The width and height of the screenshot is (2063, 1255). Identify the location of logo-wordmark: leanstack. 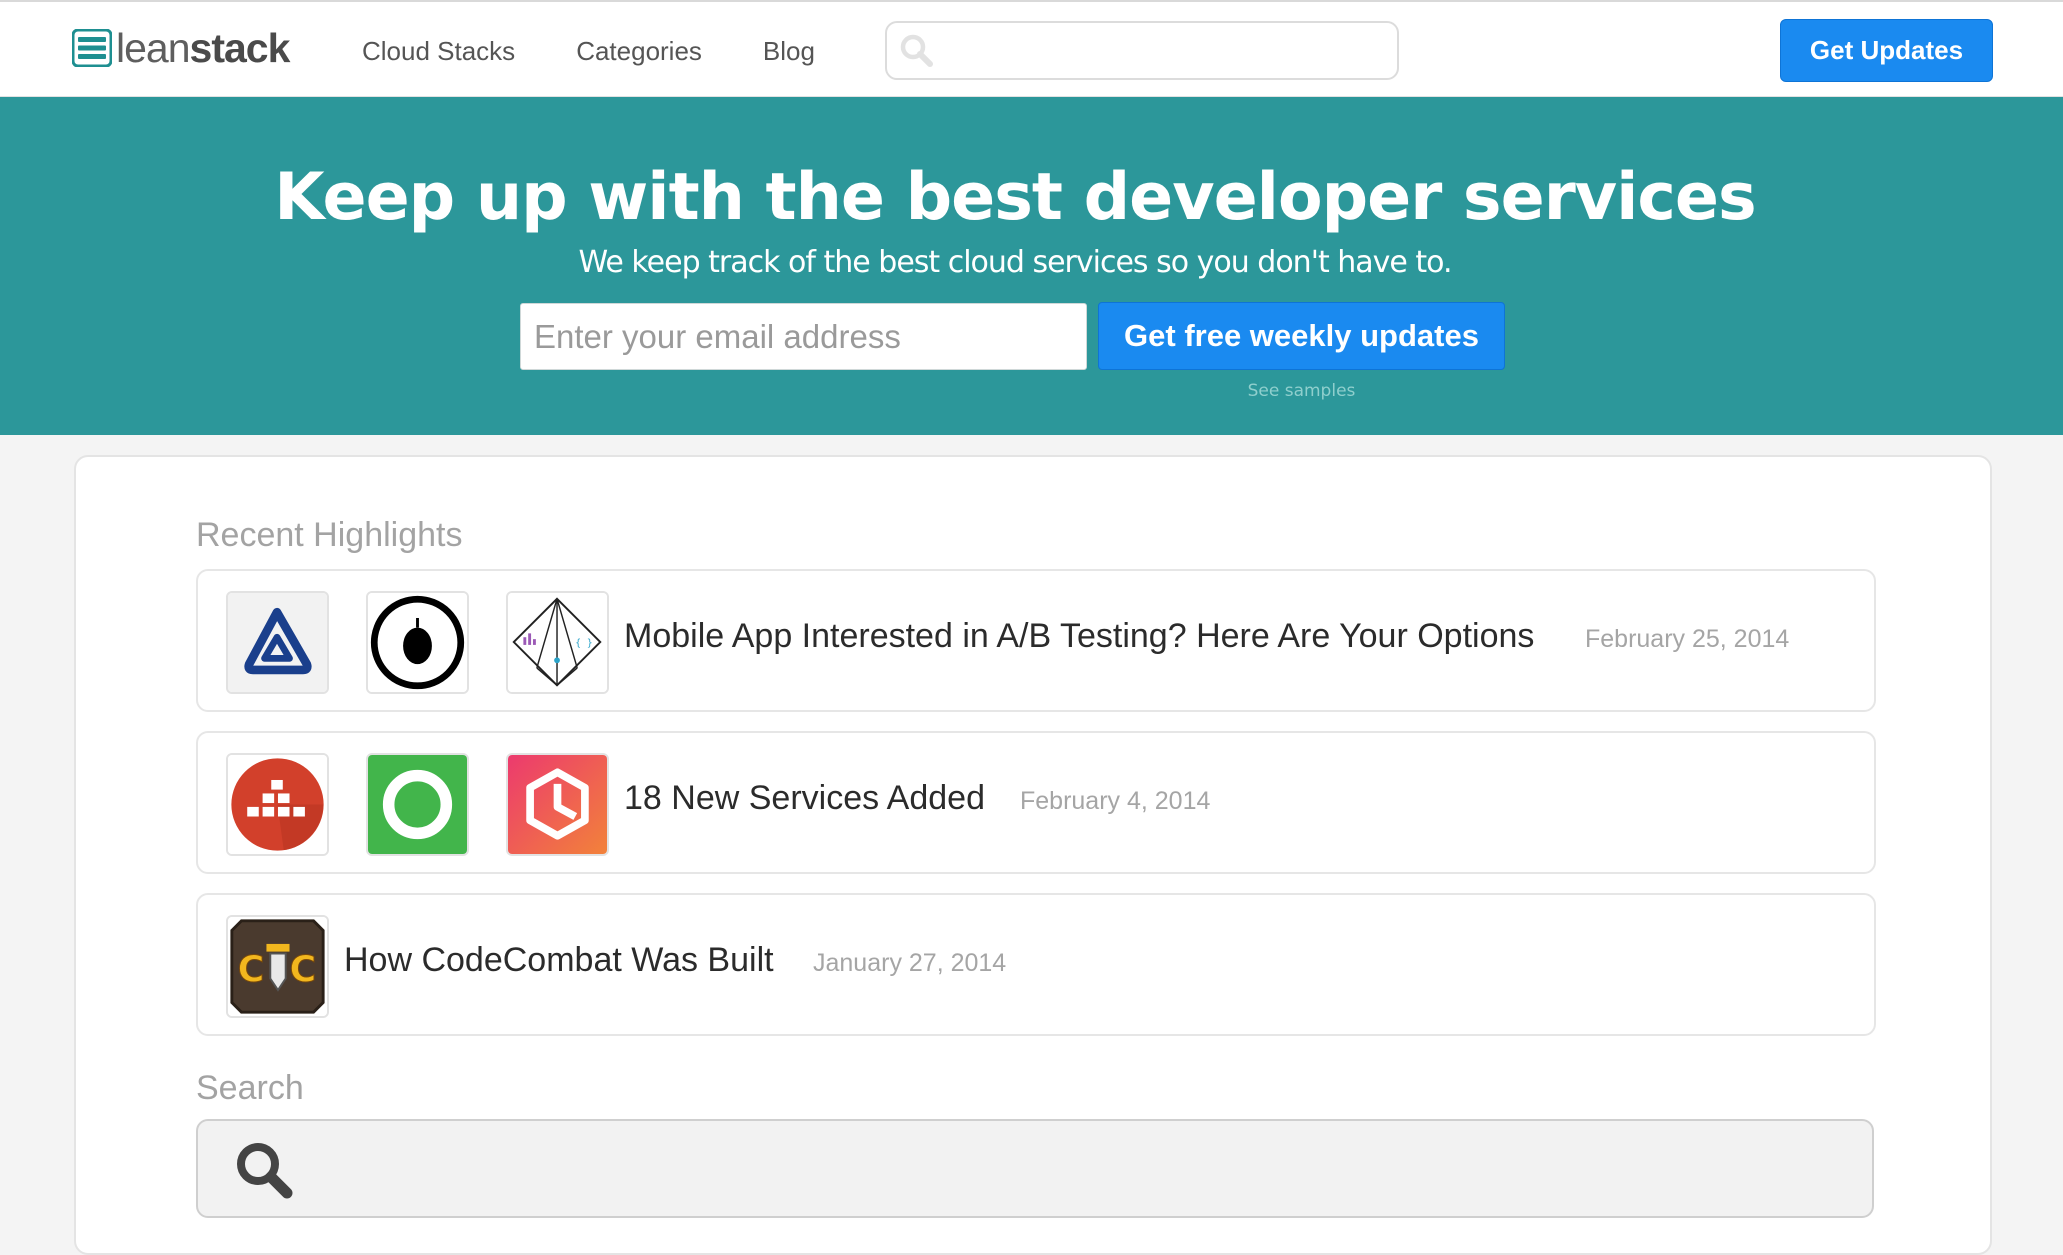
(203, 47).